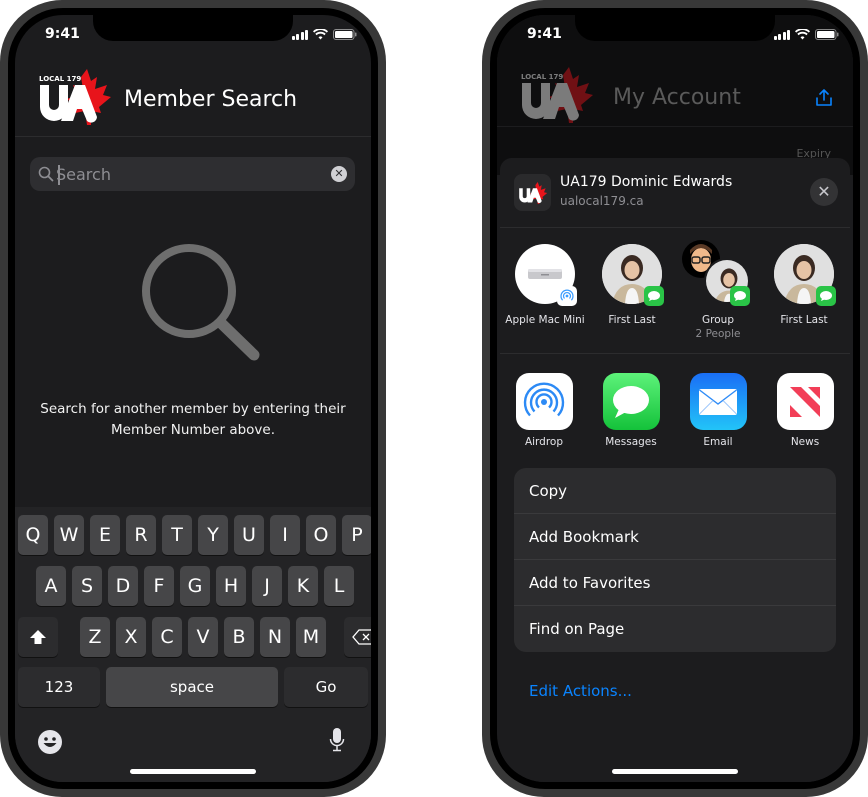  I want to click on app-airdrop: Airdrop, so click(544, 410).